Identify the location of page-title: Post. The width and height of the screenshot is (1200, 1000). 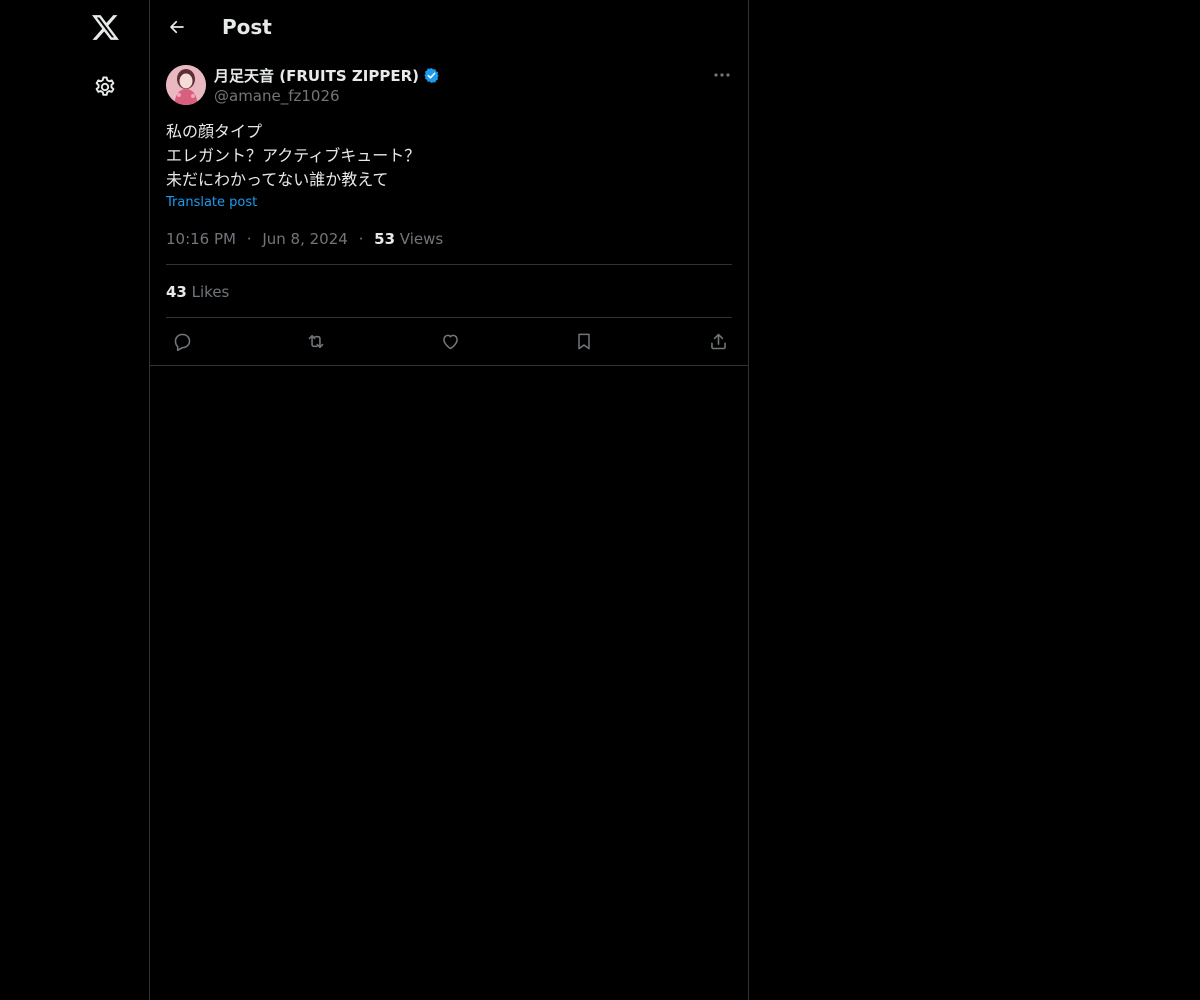
(247, 27).